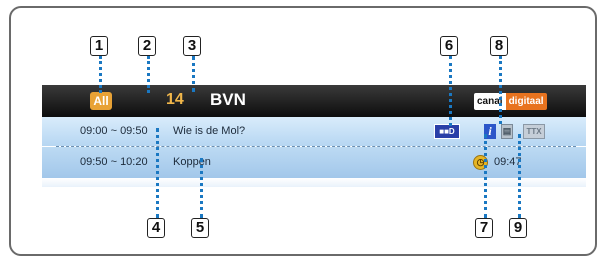 This screenshot has height=263, width=609. What do you see at coordinates (449, 46) in the screenshot?
I see `callout-6: 6` at bounding box center [449, 46].